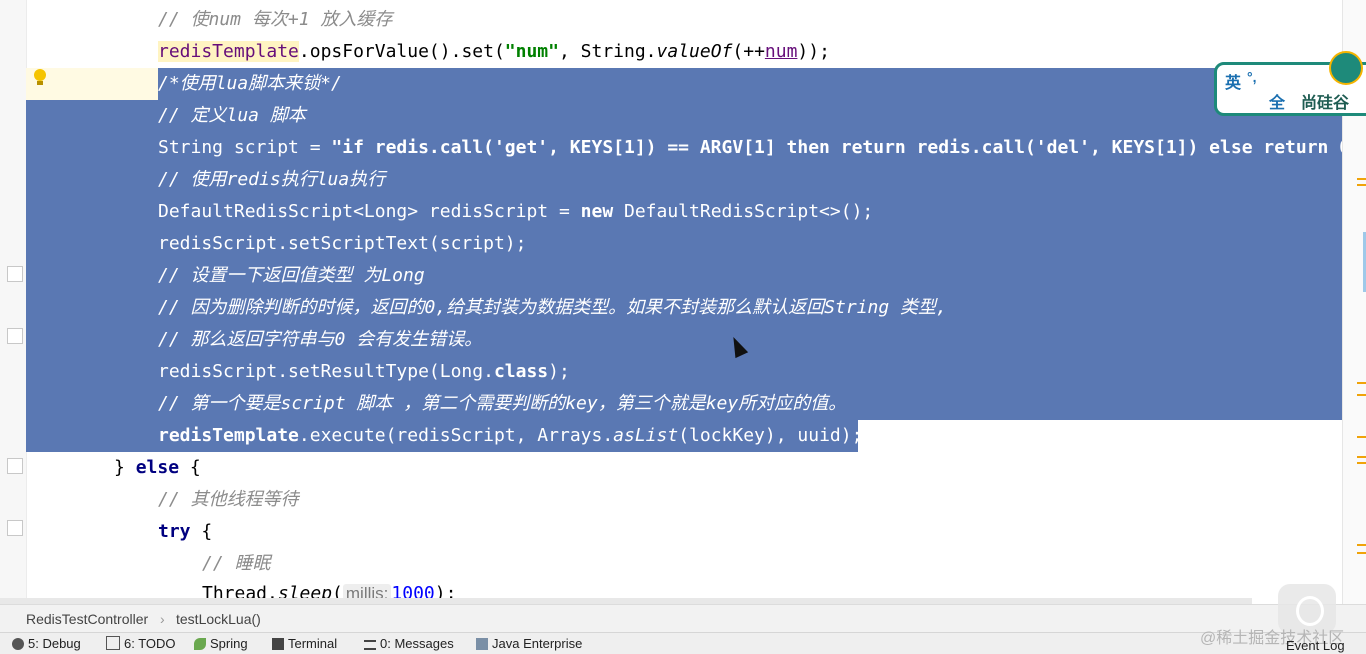  What do you see at coordinates (456, 435) in the screenshot?
I see `code-token: .execute(redisScript, Arrays.` at bounding box center [456, 435].